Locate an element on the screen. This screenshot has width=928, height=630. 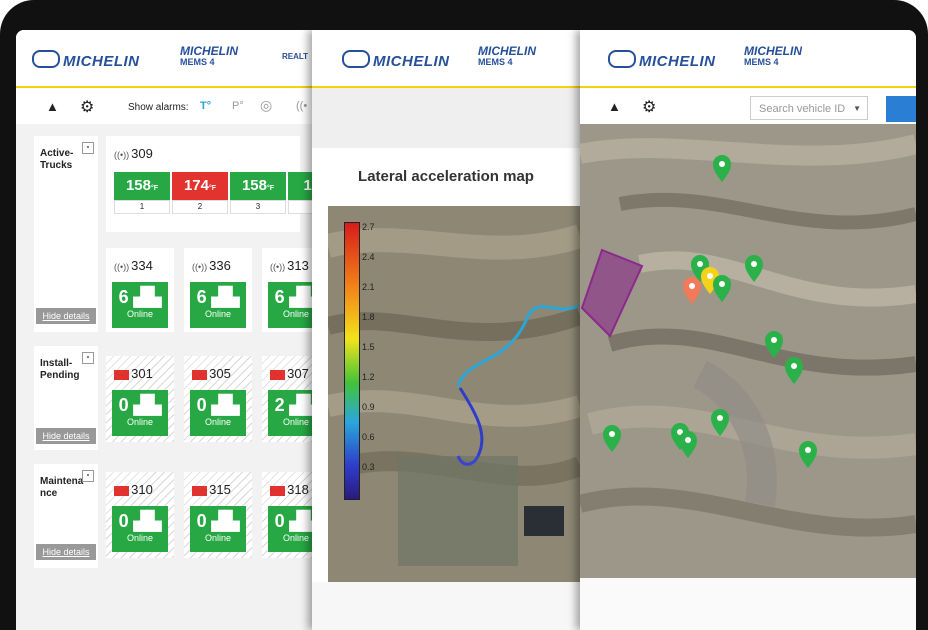
tire-cell: 174°F 2 is located at coordinates (200, 193).